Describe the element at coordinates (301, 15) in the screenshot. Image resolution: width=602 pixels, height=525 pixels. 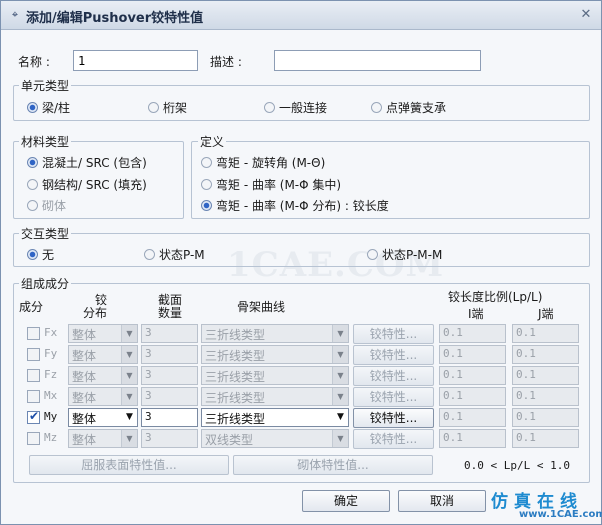
I see `title-bar: ⌖ 添加/编辑Pushover铰特性值 ✕` at that location.